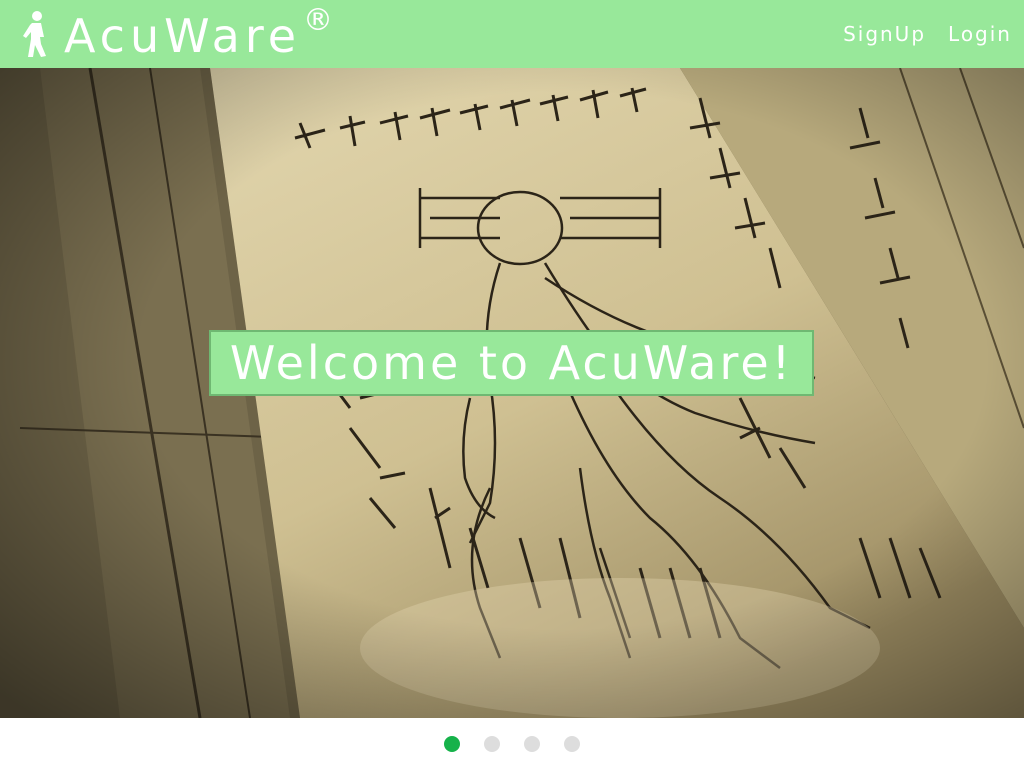 Image resolution: width=1024 pixels, height=768 pixels. I want to click on welcome-text: Welcome to AcuWare!, so click(511, 363).